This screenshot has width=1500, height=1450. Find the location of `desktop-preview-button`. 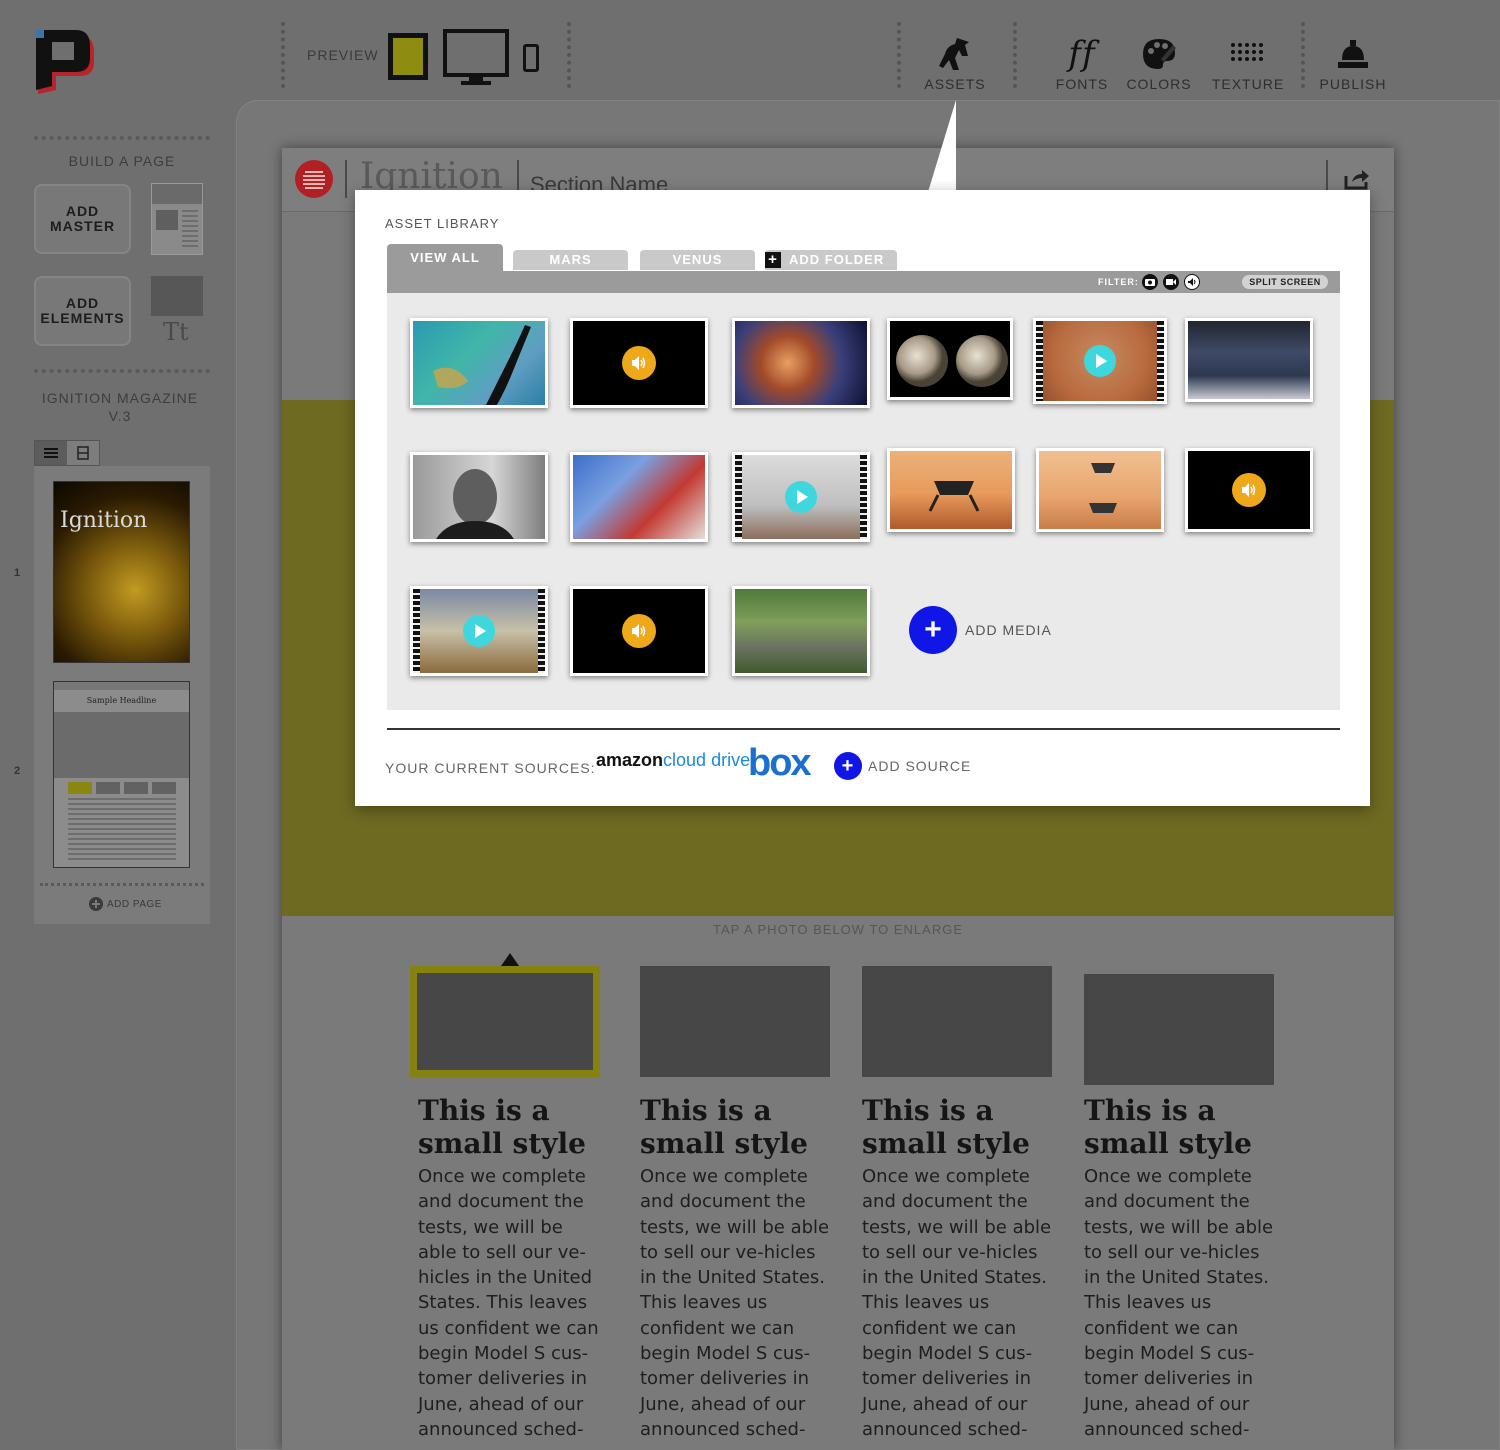

desktop-preview-button is located at coordinates (476, 58).